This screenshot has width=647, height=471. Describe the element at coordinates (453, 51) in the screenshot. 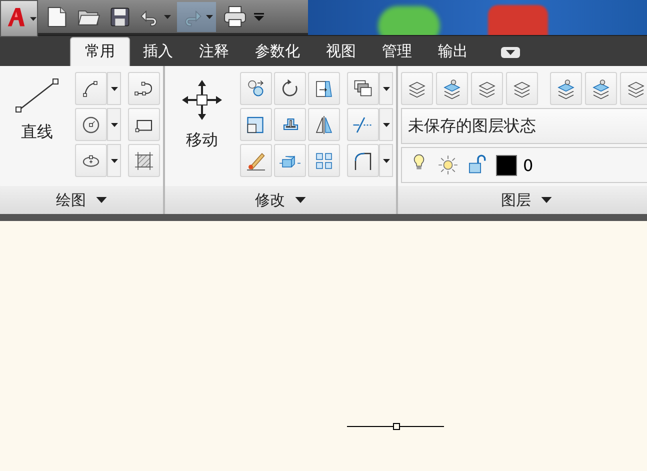

I see `ribbon-tab: 输出` at that location.